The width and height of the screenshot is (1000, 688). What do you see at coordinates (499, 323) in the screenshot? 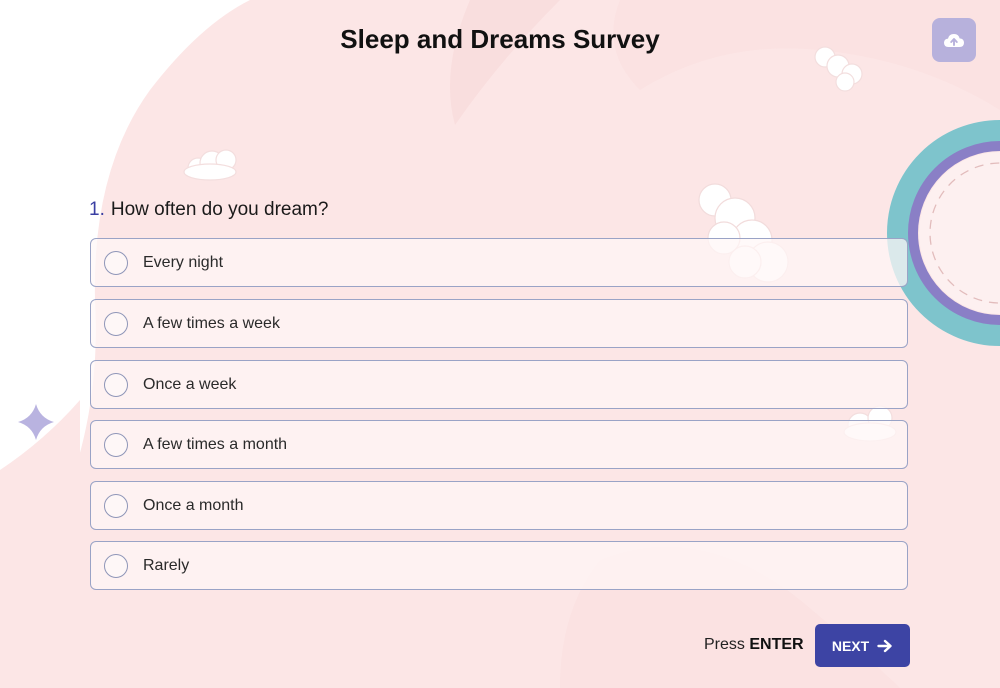
I see `option-few-times-week: A few times a week` at bounding box center [499, 323].